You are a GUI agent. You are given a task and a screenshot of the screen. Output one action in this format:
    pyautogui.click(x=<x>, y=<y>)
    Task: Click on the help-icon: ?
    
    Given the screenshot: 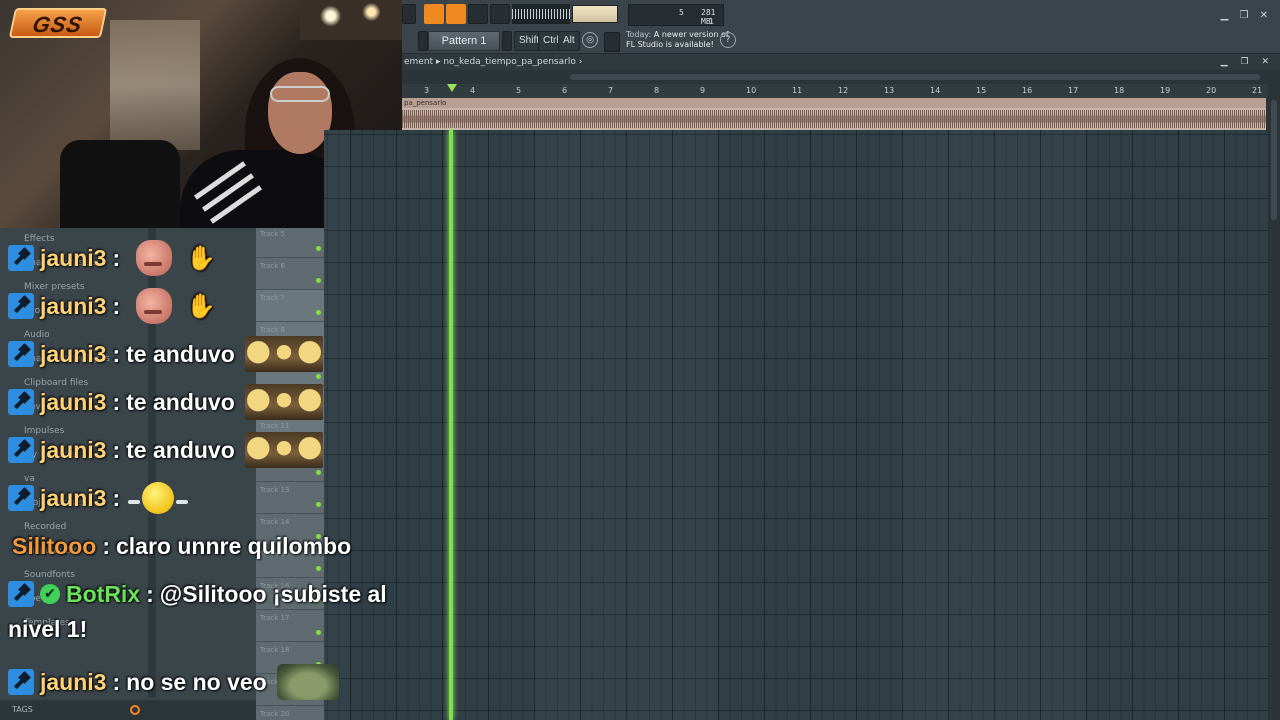 What is the action you would take?
    pyautogui.click(x=728, y=40)
    